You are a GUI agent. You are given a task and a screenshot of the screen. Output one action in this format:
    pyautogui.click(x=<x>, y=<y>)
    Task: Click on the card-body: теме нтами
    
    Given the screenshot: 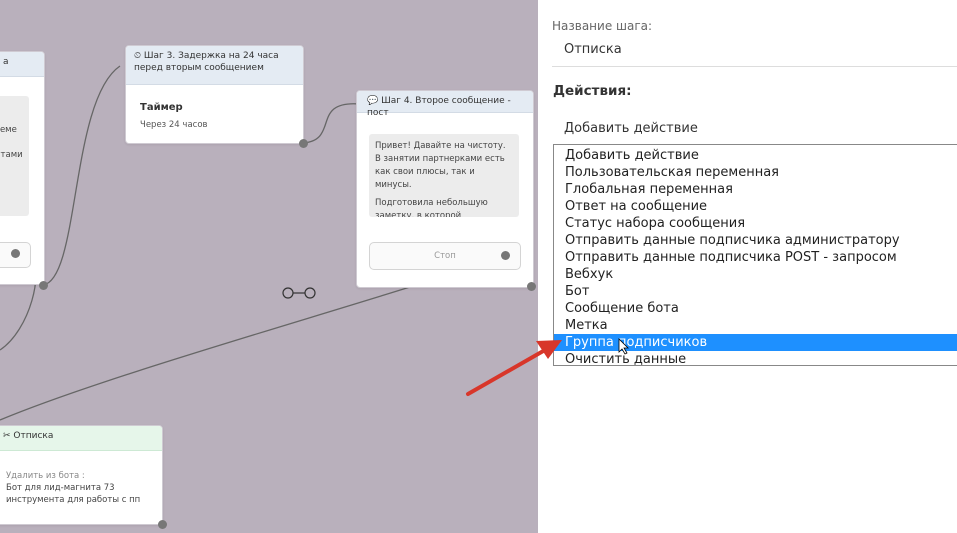 What is the action you would take?
    pyautogui.click(x=14, y=156)
    